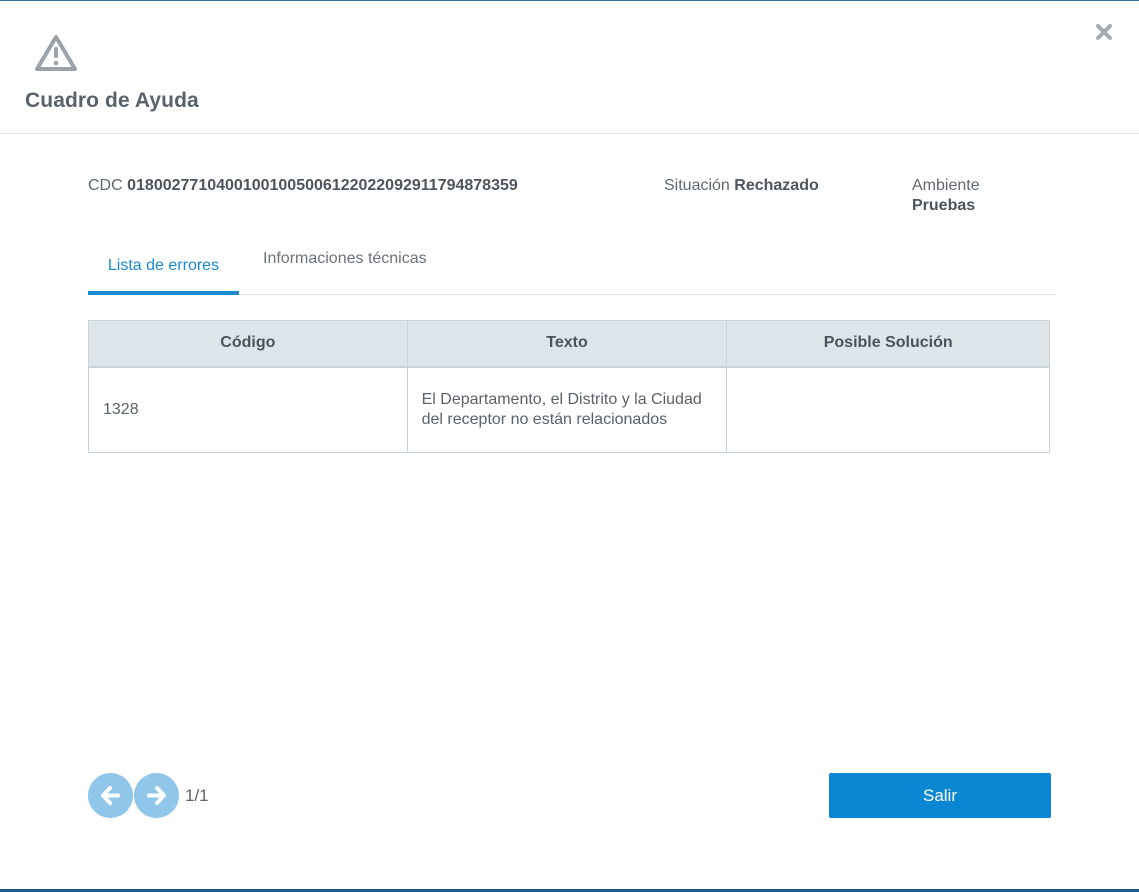  What do you see at coordinates (358, 267) in the screenshot?
I see `tab-informaciones-tecnicas: Informaciones técnicas` at bounding box center [358, 267].